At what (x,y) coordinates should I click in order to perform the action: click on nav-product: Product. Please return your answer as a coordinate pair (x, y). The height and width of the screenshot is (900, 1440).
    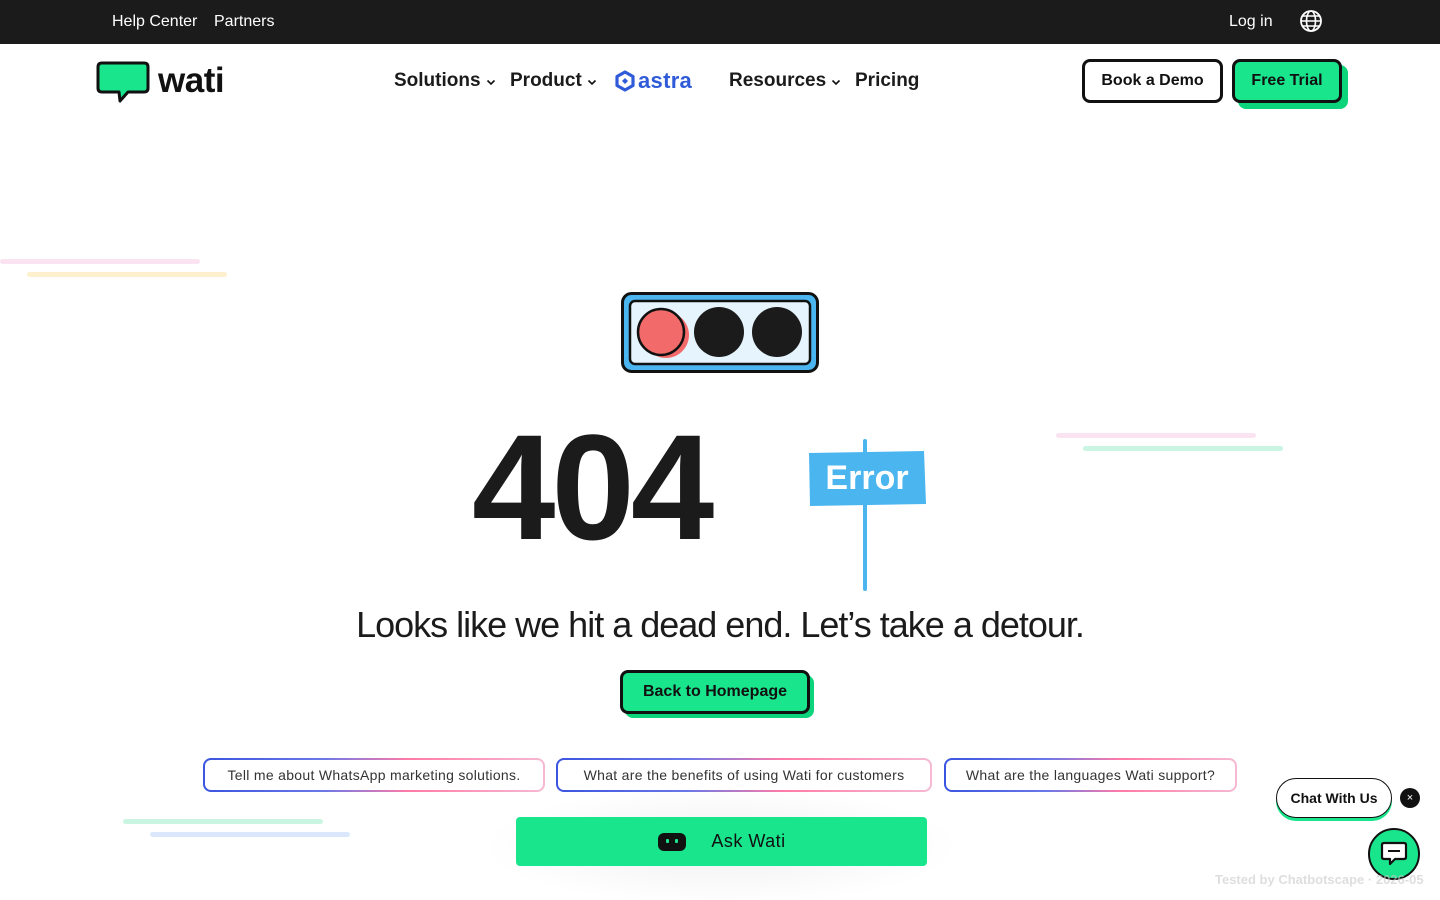
    Looking at the image, I should click on (553, 81).